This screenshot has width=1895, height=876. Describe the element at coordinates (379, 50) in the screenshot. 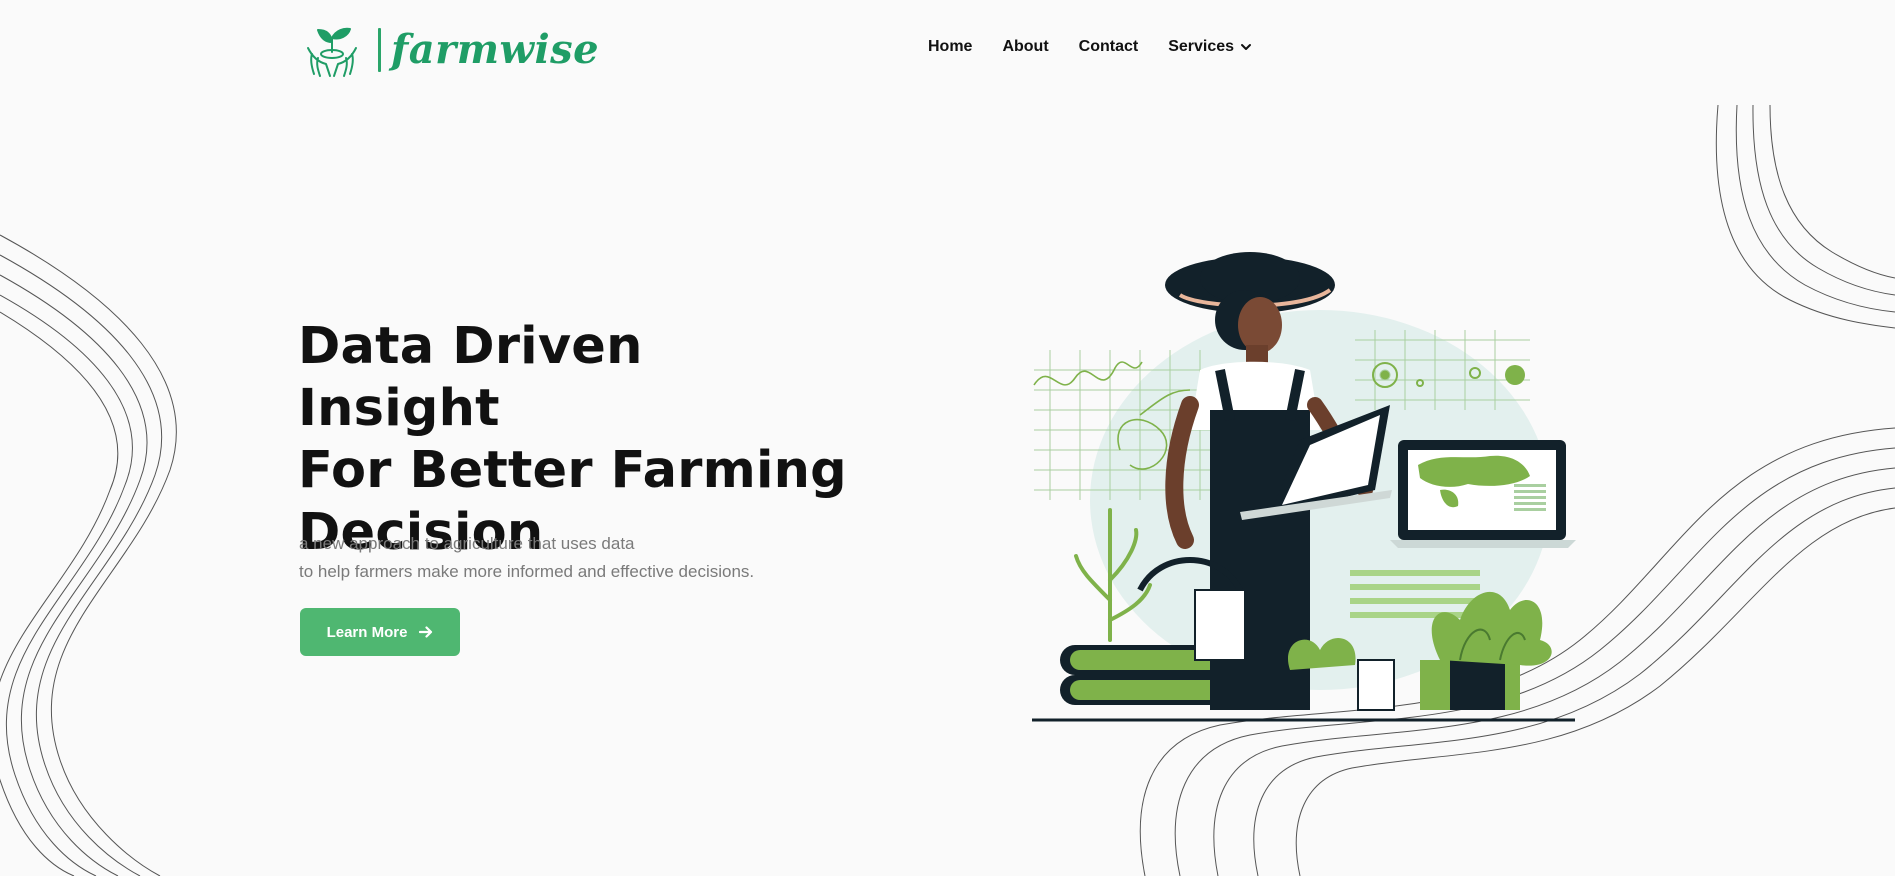

I see `logo-divider` at that location.